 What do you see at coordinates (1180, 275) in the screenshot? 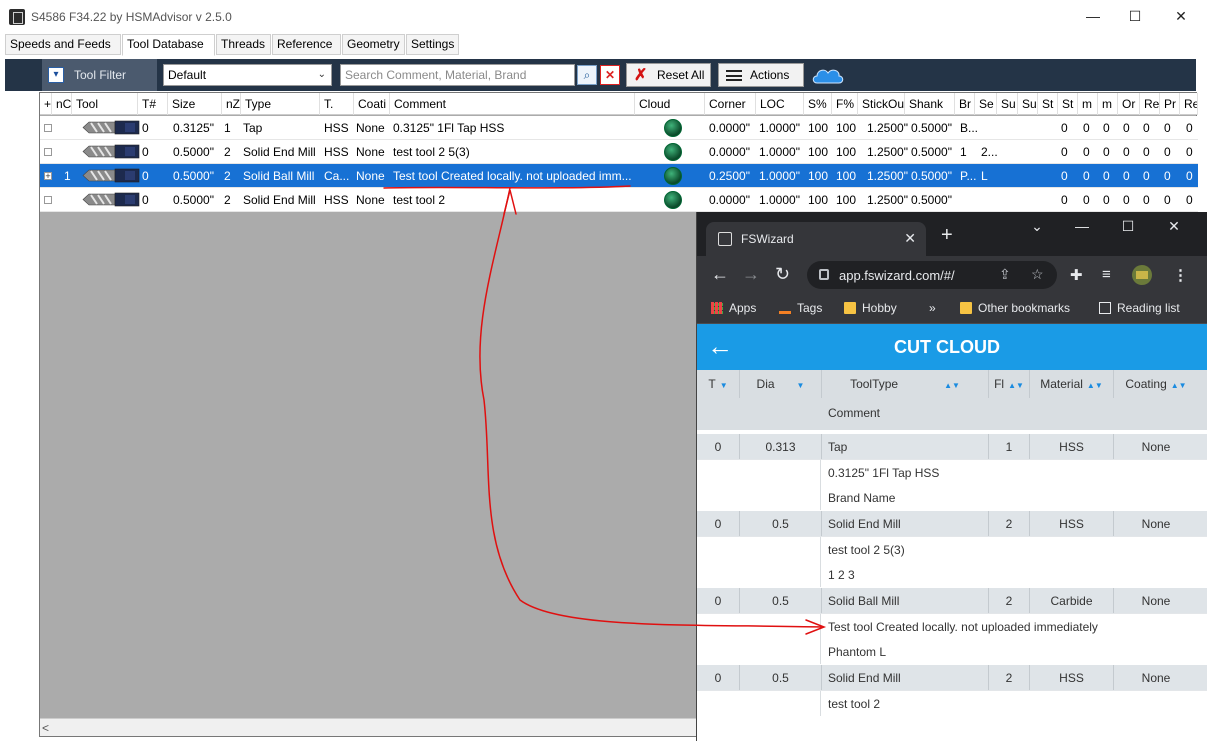
I see `more-menu-icon: ⋮` at bounding box center [1180, 275].